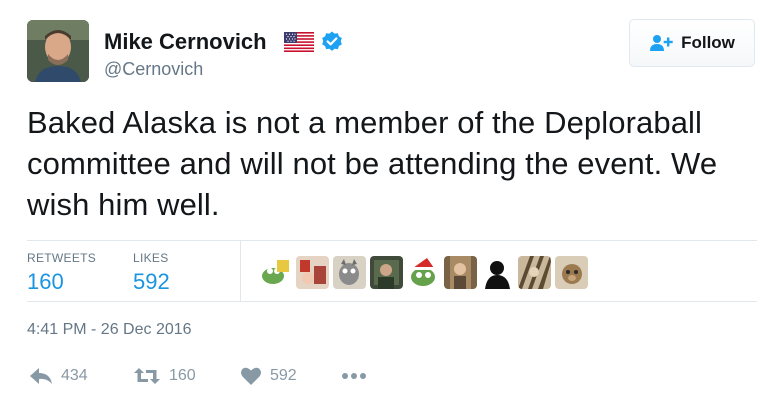 The height and width of the screenshot is (416, 775). What do you see at coordinates (392, 301) in the screenshot?
I see `stats-divider-bottom` at bounding box center [392, 301].